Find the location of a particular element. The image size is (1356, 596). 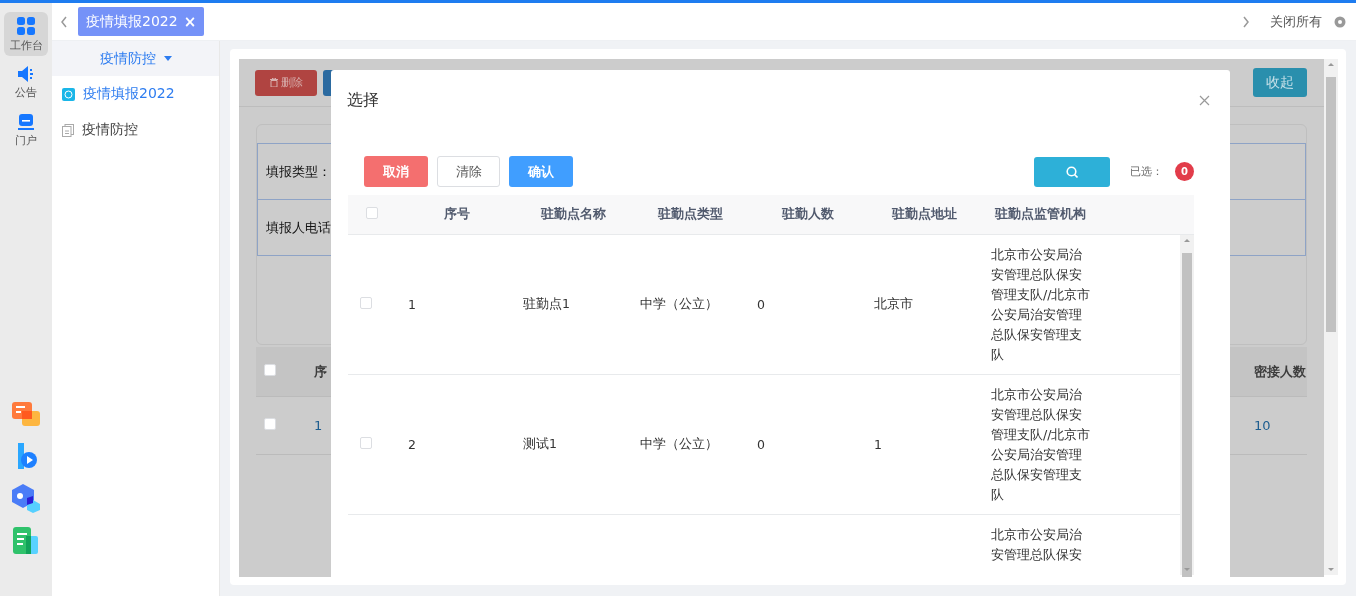

search-button is located at coordinates (1072, 171).